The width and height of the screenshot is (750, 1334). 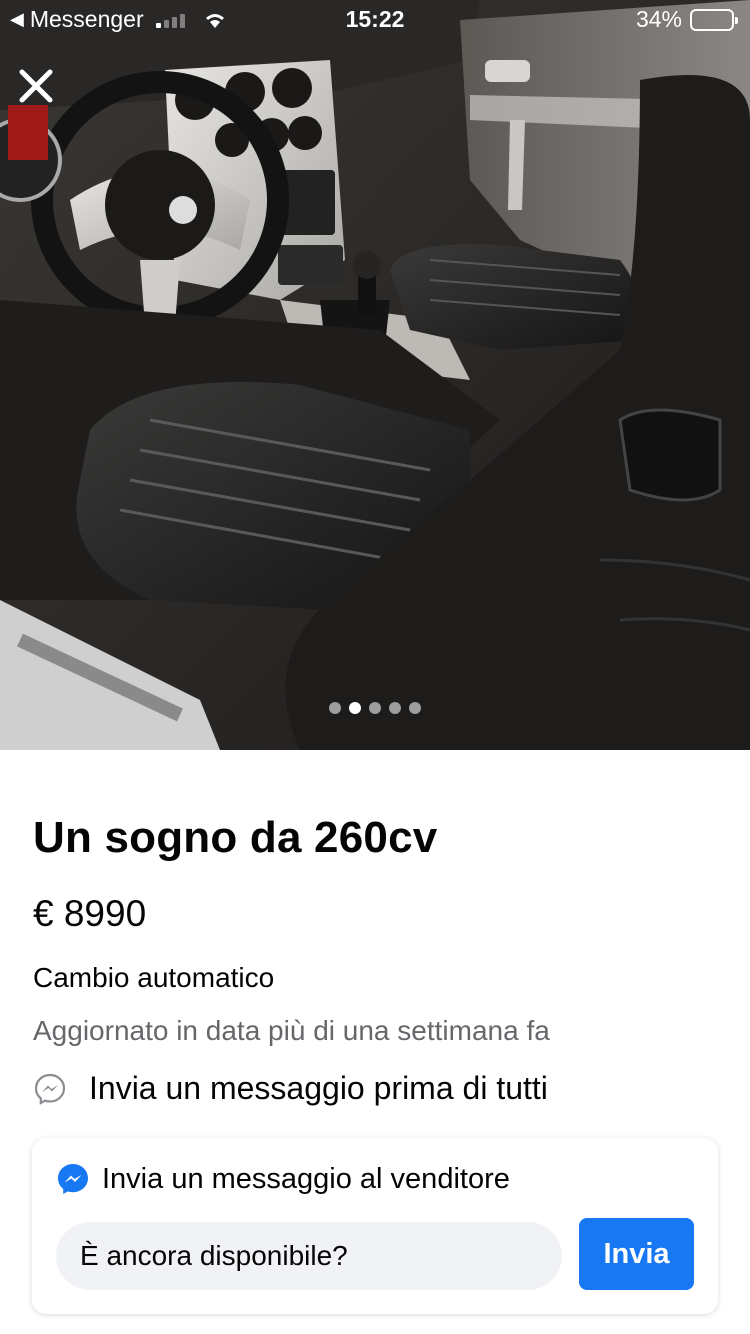 I want to click on pager-dot-active, so click(x=355, y=708).